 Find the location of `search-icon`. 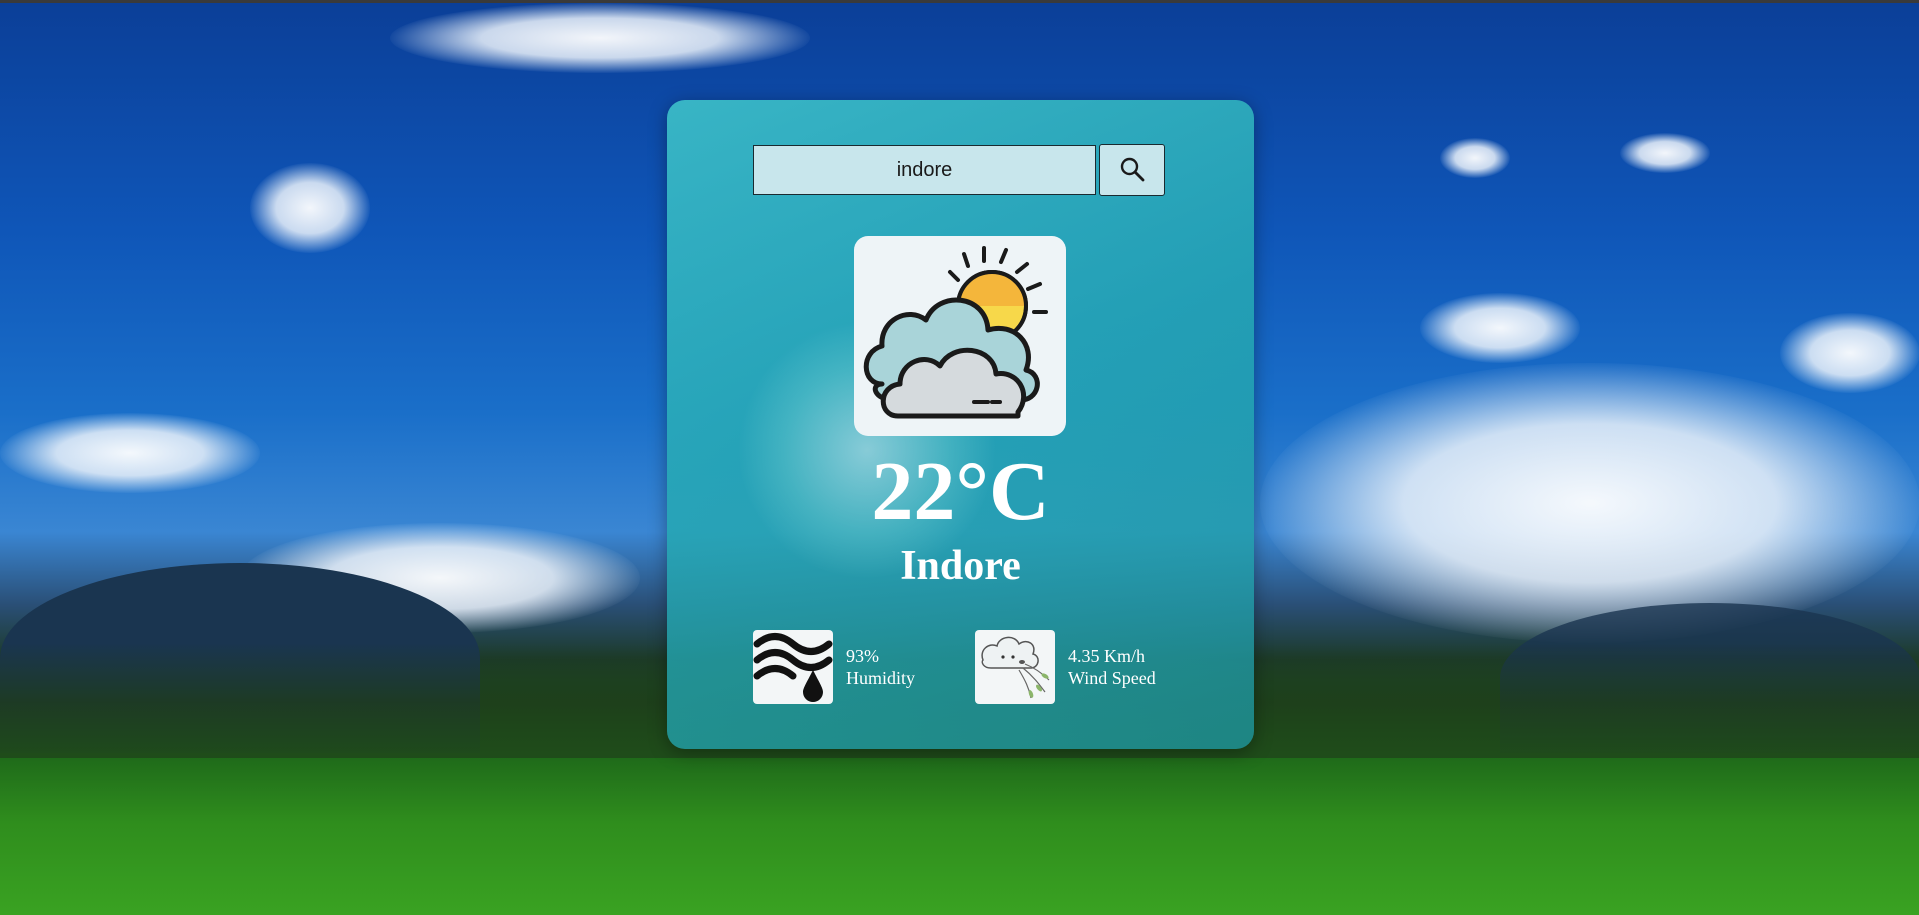

search-icon is located at coordinates (1132, 170).